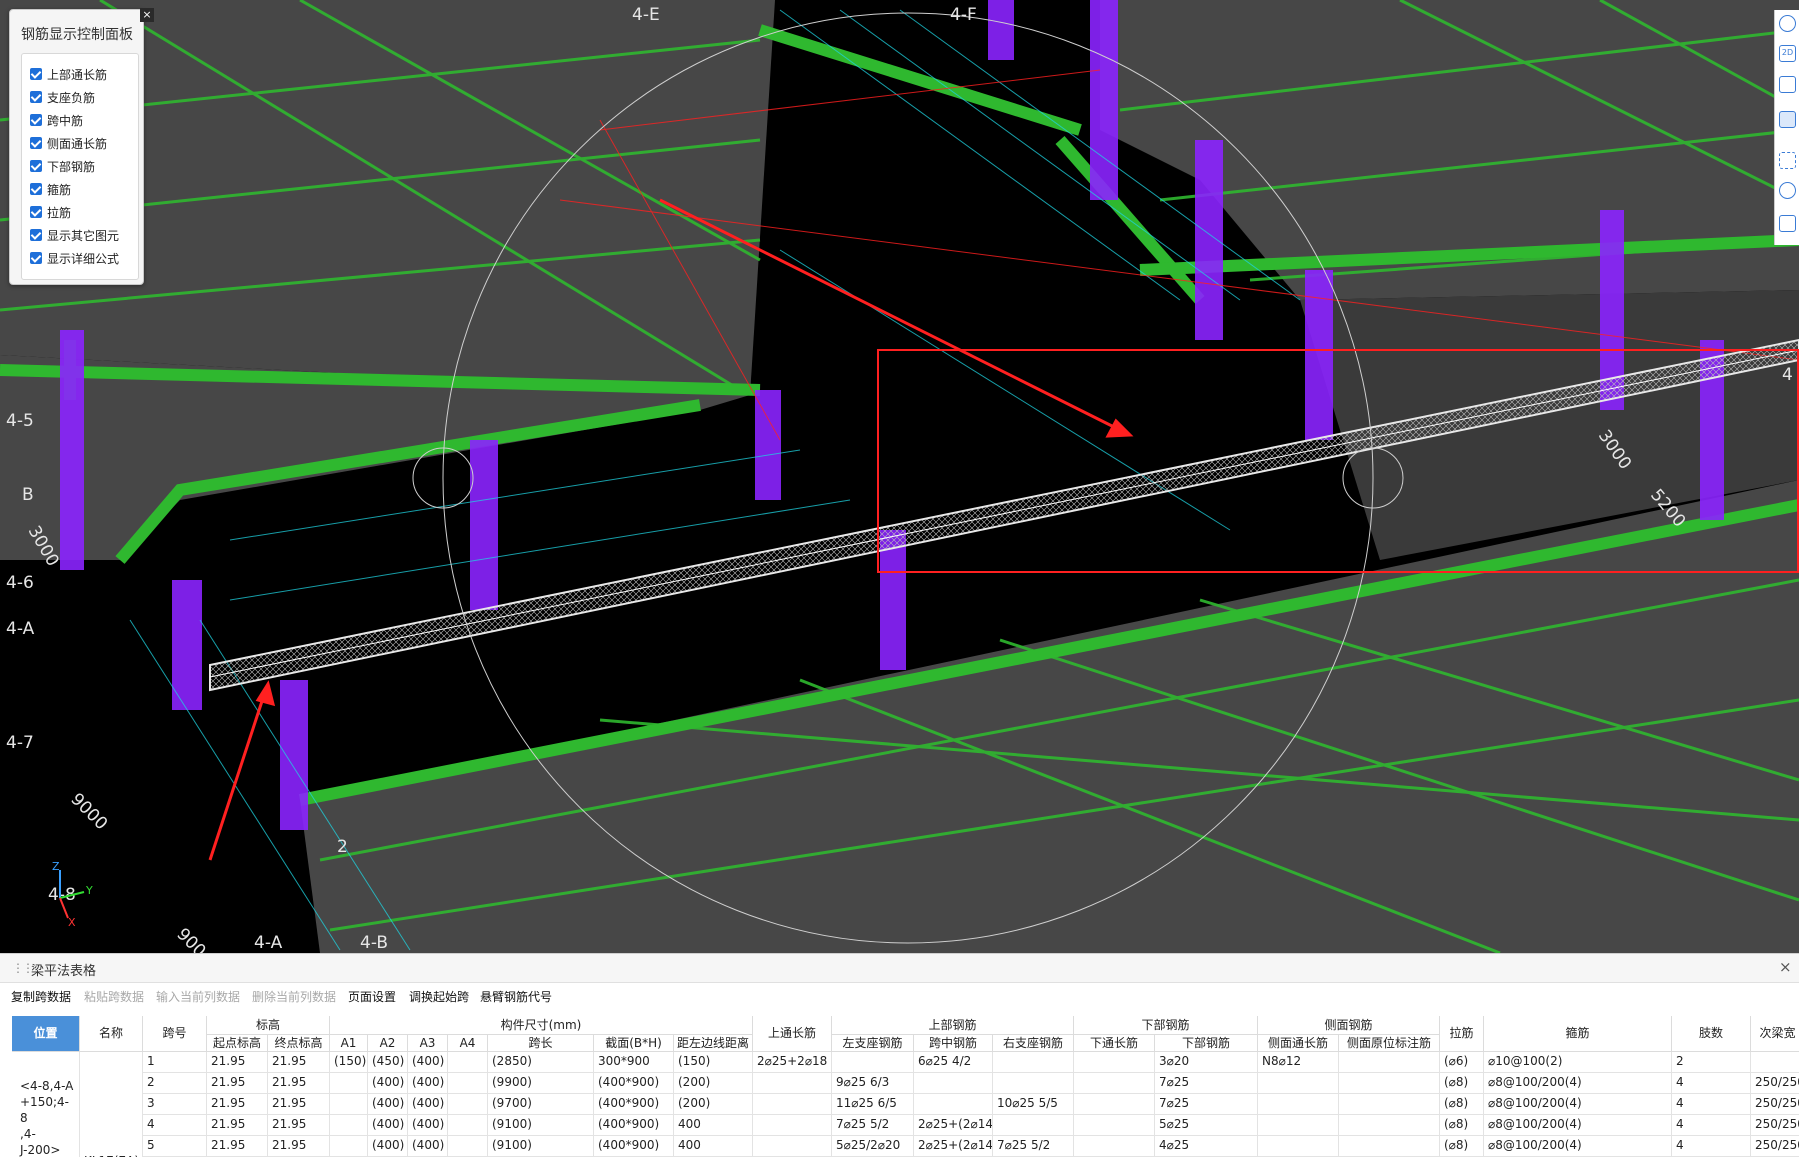 The image size is (1799, 1170). I want to click on table-cell-stirrup: ⌀10@100(2), so click(1578, 1062).